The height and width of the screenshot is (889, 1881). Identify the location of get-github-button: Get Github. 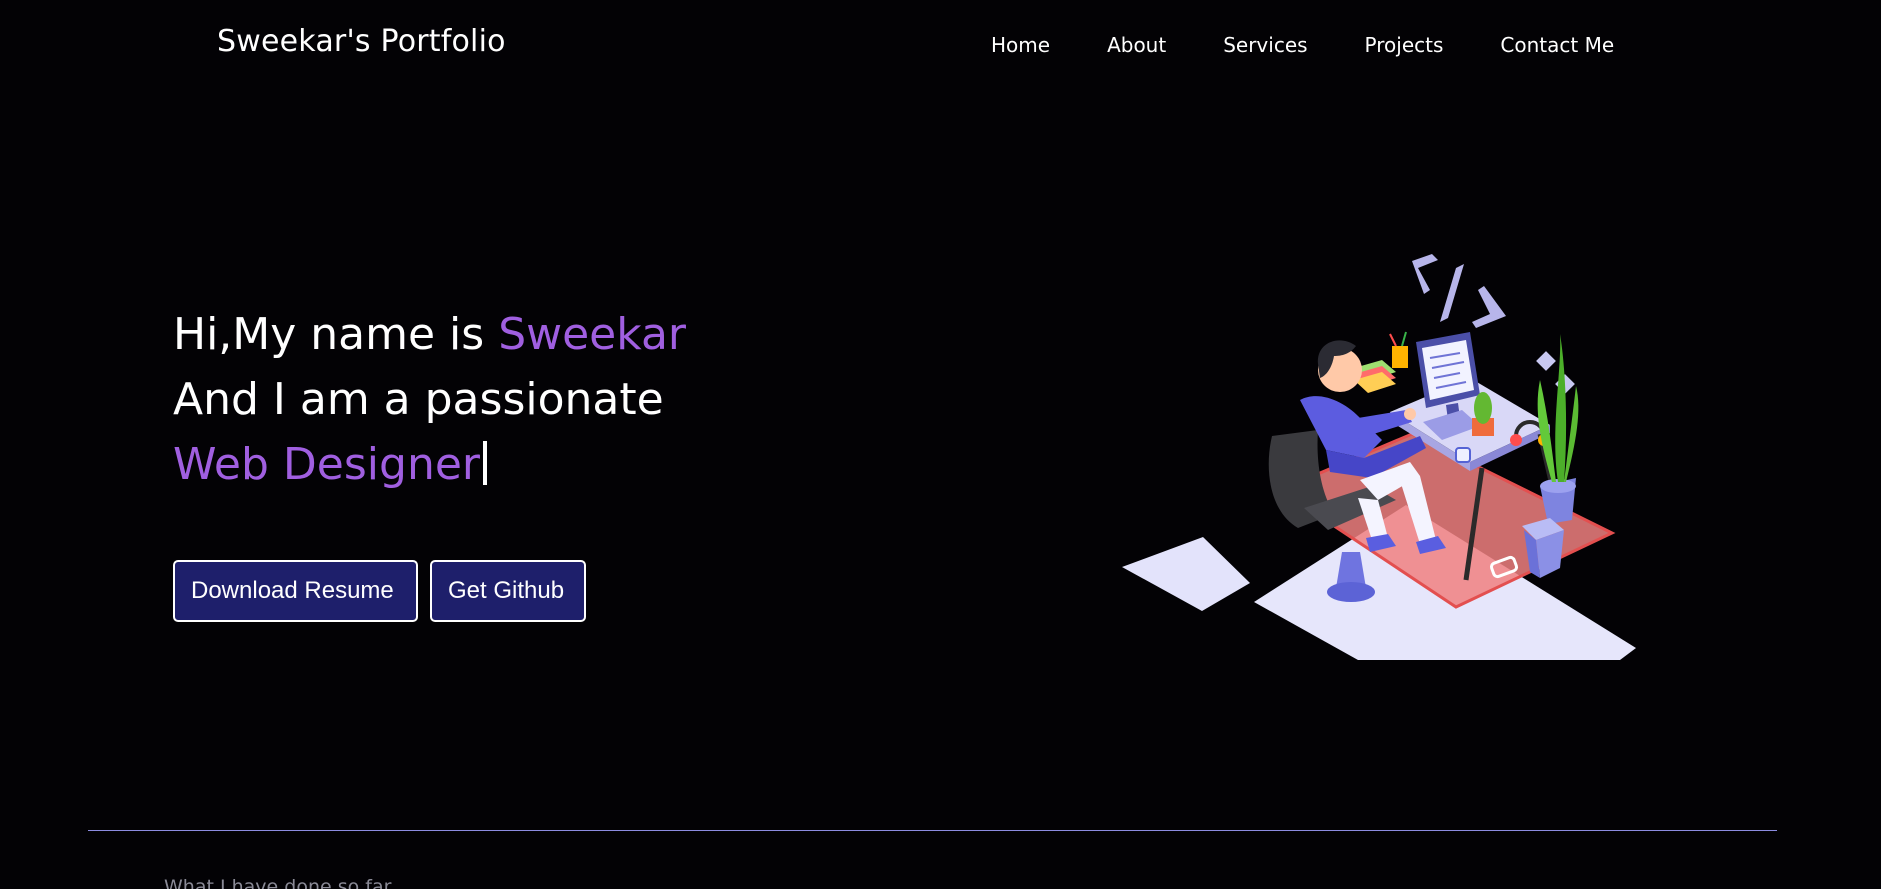
(508, 591).